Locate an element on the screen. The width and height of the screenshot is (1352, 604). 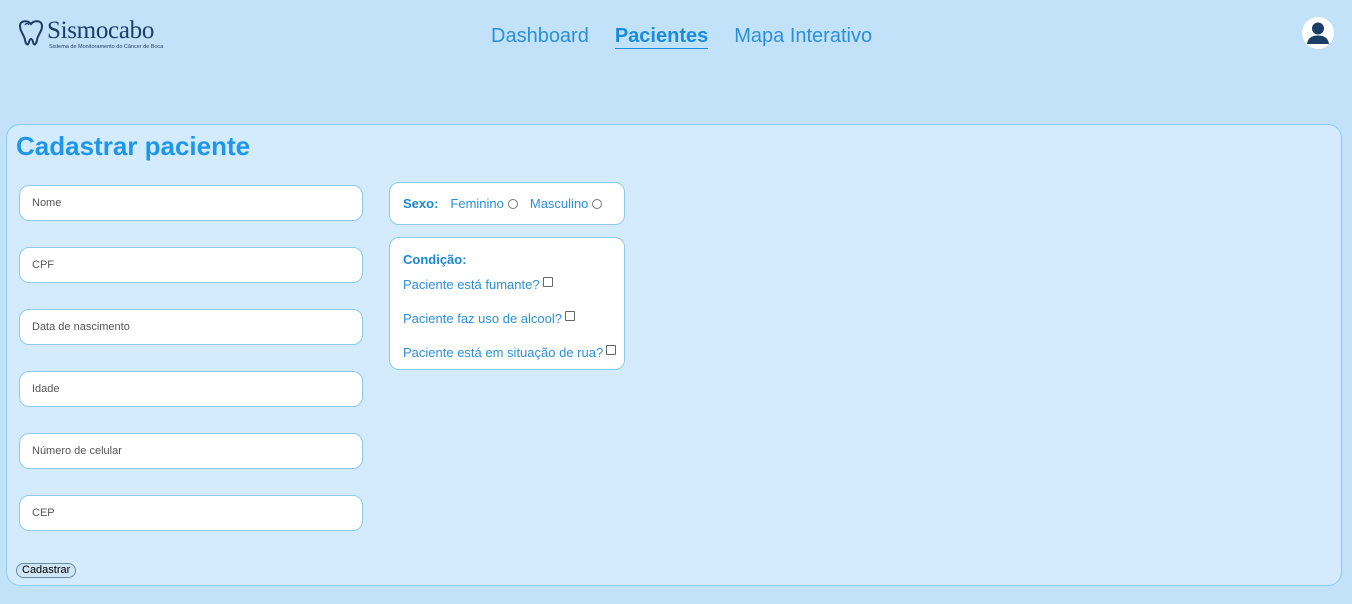
sexo-option-feminino: Feminino is located at coordinates (484, 203).